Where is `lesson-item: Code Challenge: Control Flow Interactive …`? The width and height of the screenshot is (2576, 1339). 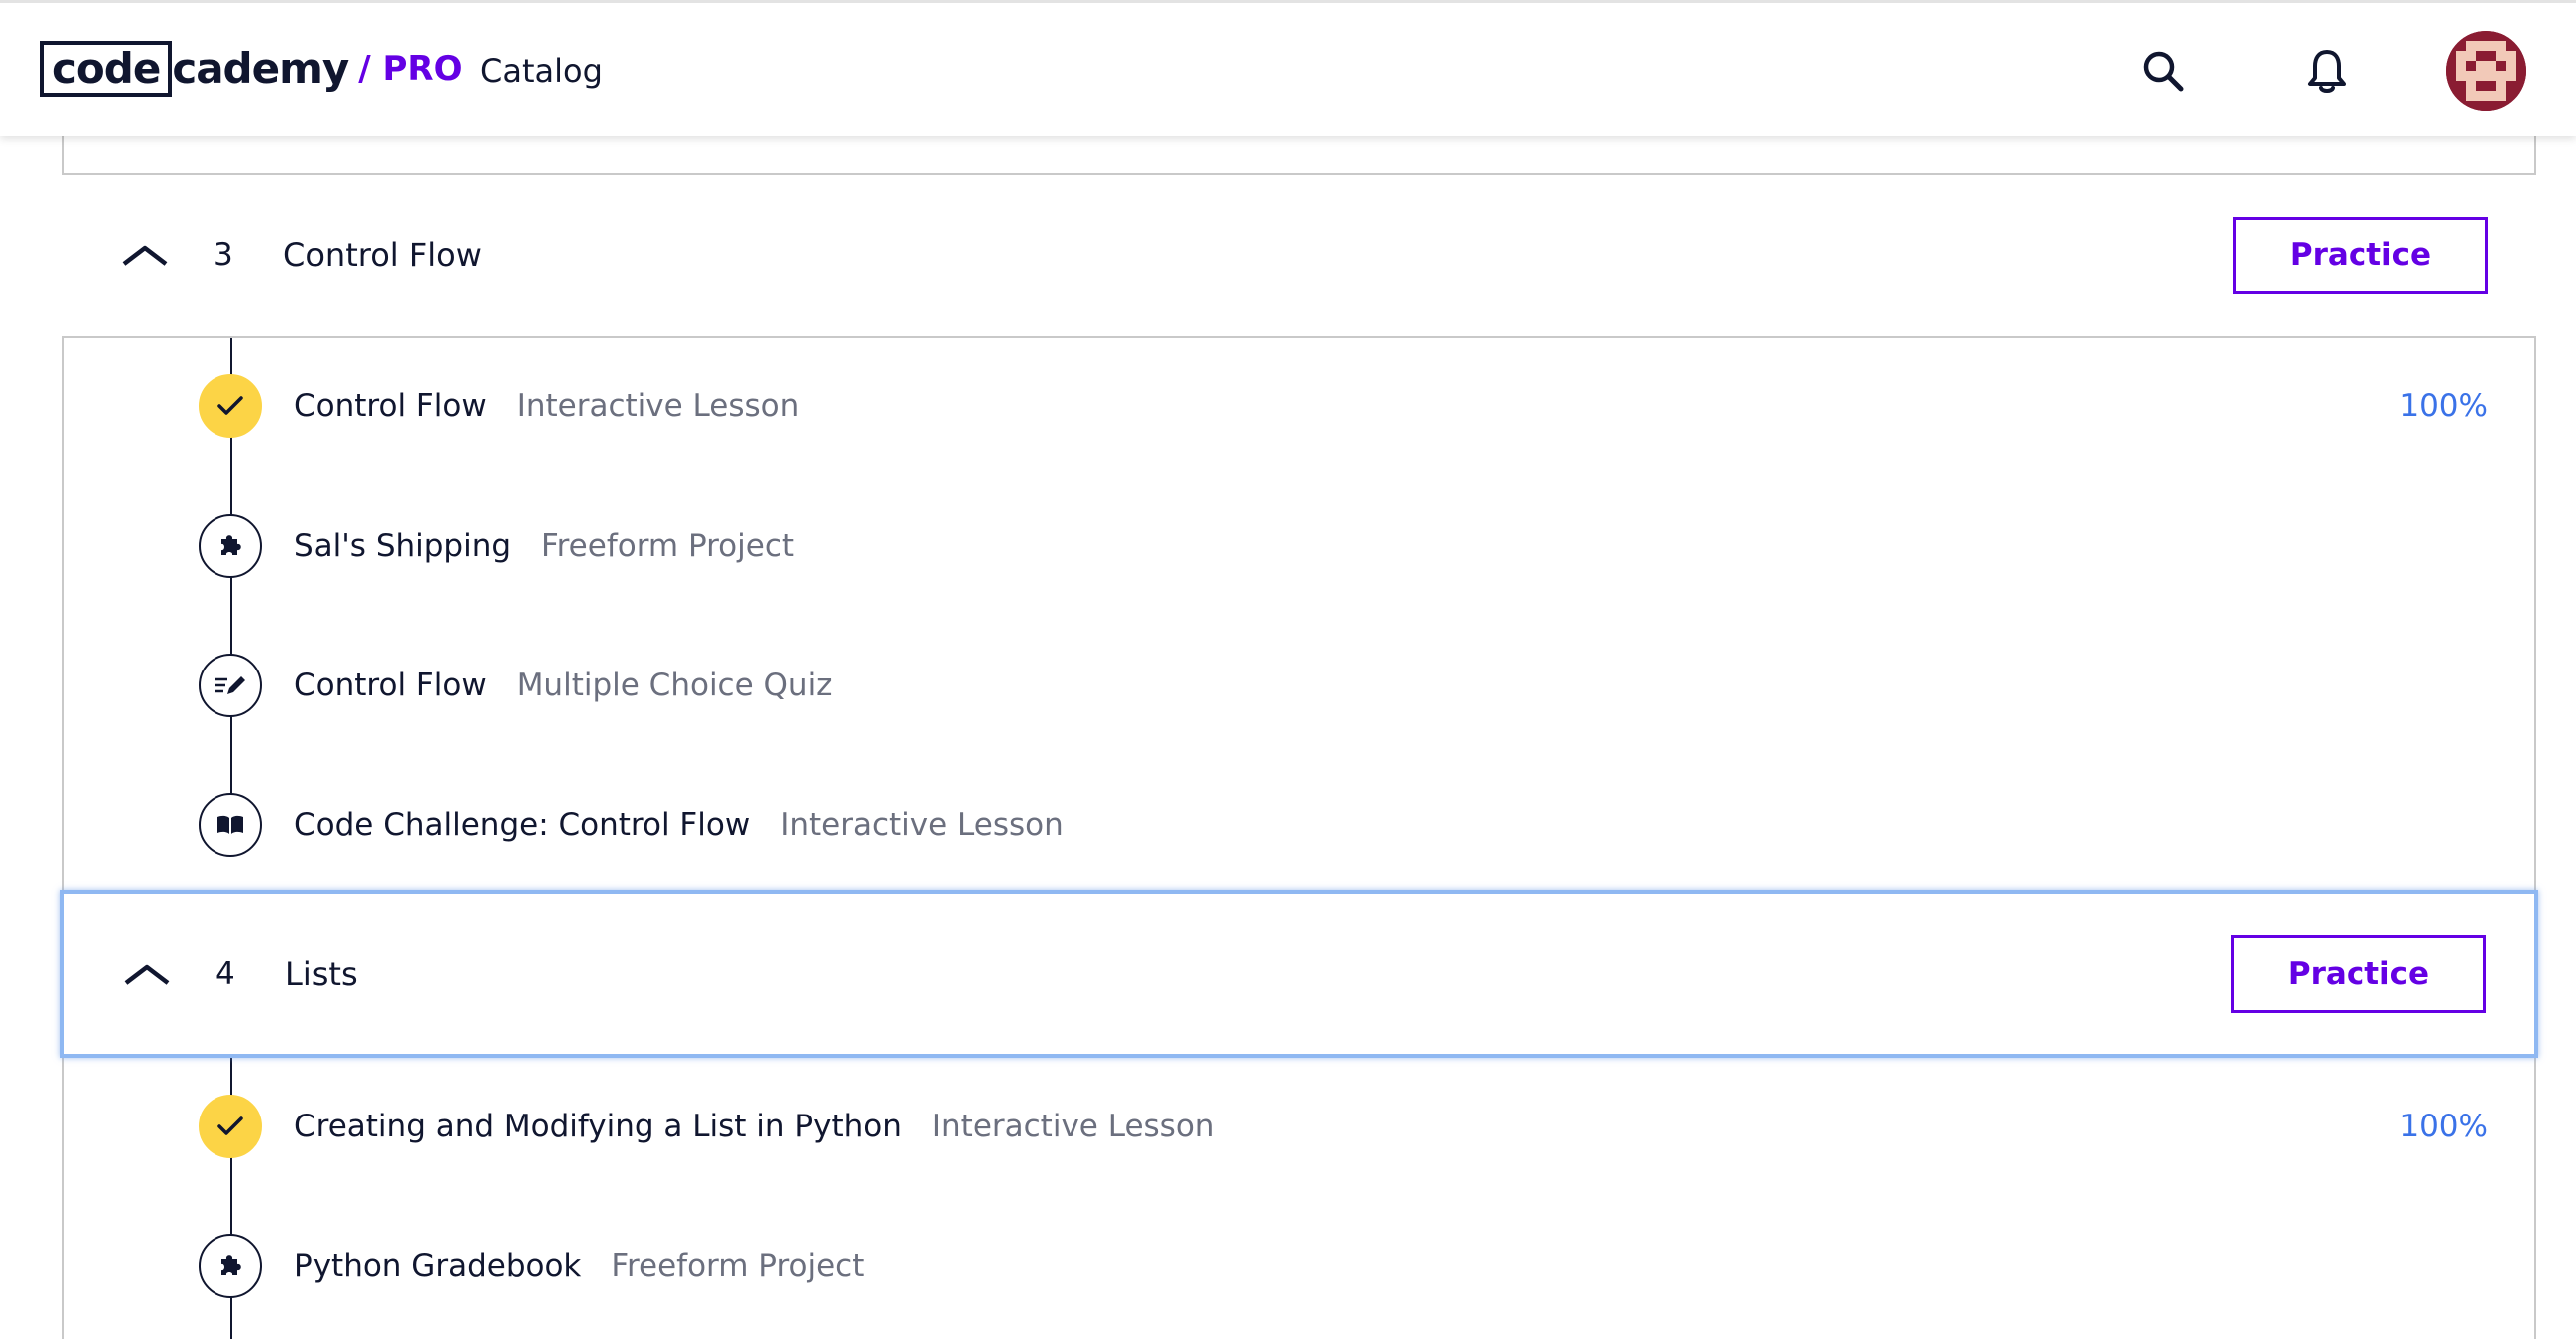
lesson-item: Code Challenge: Control Flow Interactive … is located at coordinates (1299, 825).